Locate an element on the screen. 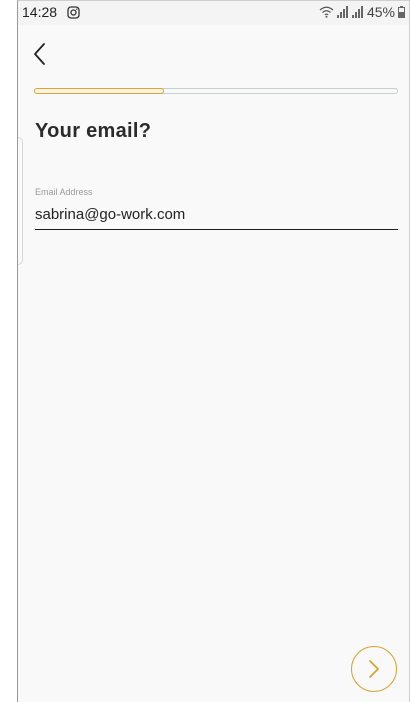 The image size is (411, 702). page-title: Your email? is located at coordinates (93, 131).